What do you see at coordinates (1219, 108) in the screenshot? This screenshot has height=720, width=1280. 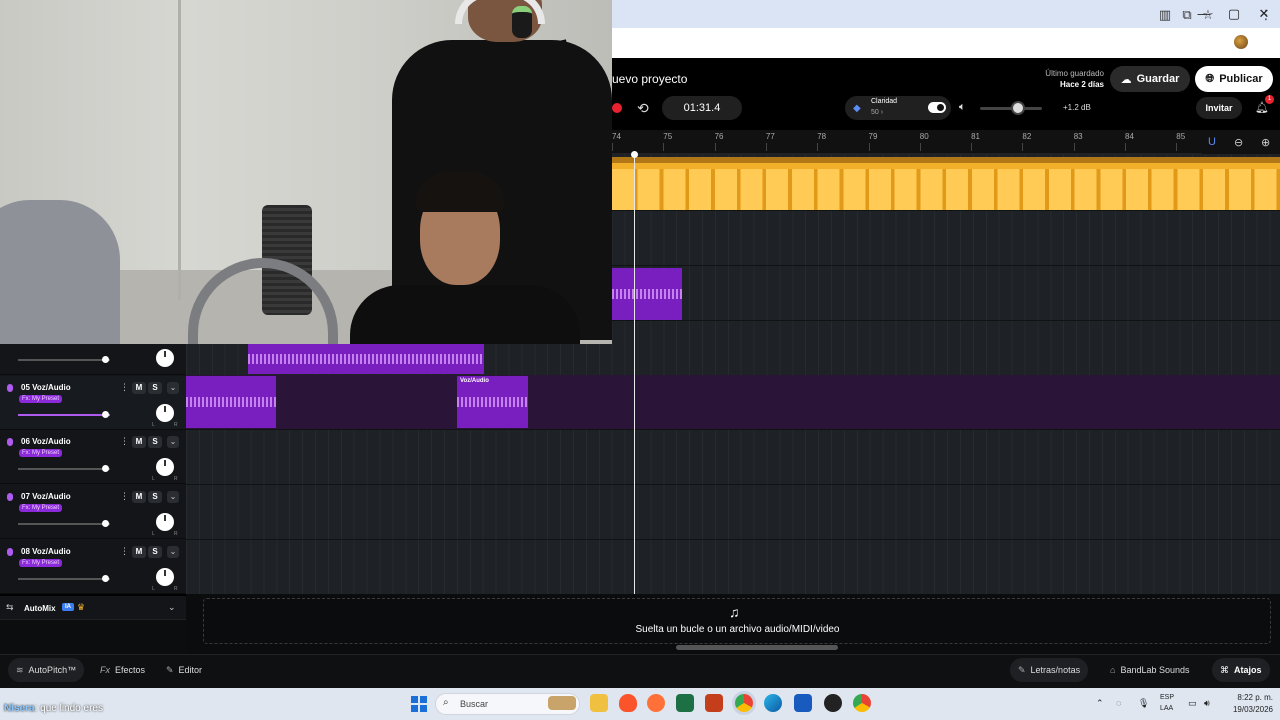 I see `invite-button: Invitar` at bounding box center [1219, 108].